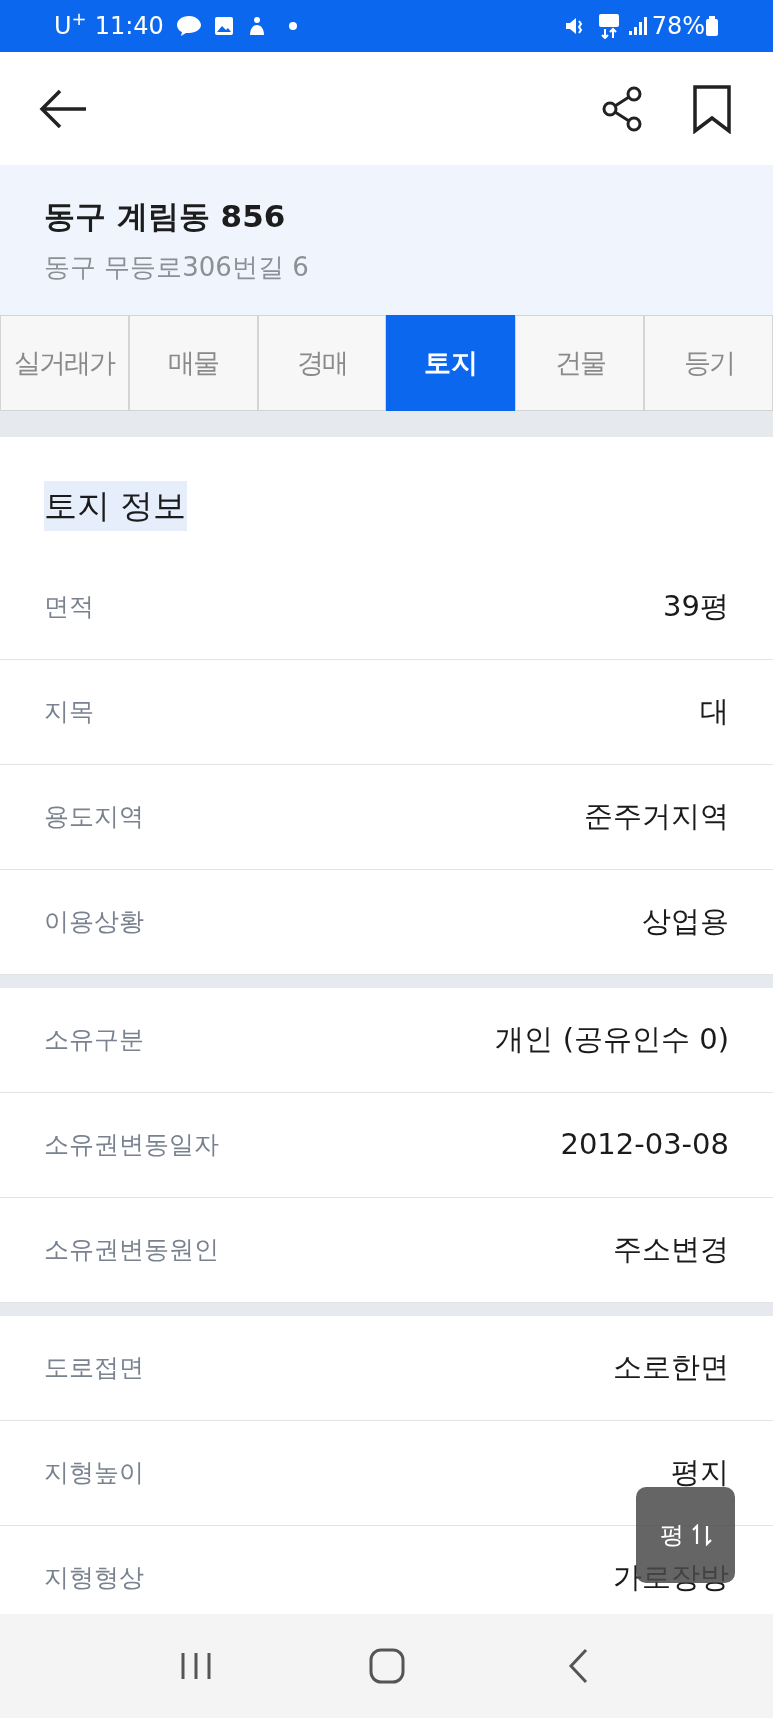  What do you see at coordinates (131, 1145) in the screenshot?
I see `field-label: 소유권변동일자` at bounding box center [131, 1145].